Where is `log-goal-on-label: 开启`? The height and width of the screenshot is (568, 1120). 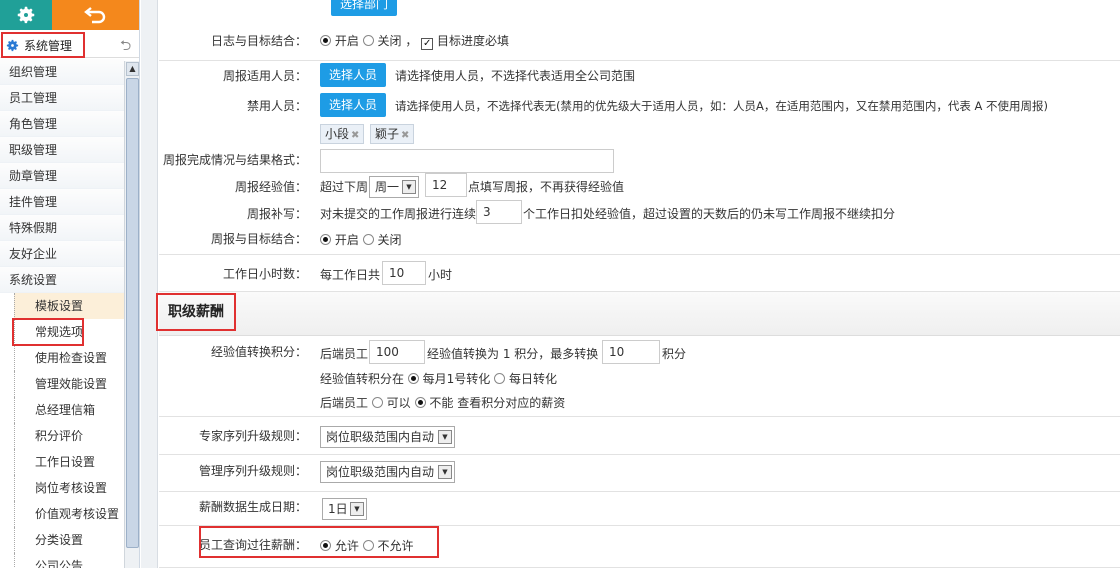 log-goal-on-label: 开启 is located at coordinates (346, 41).